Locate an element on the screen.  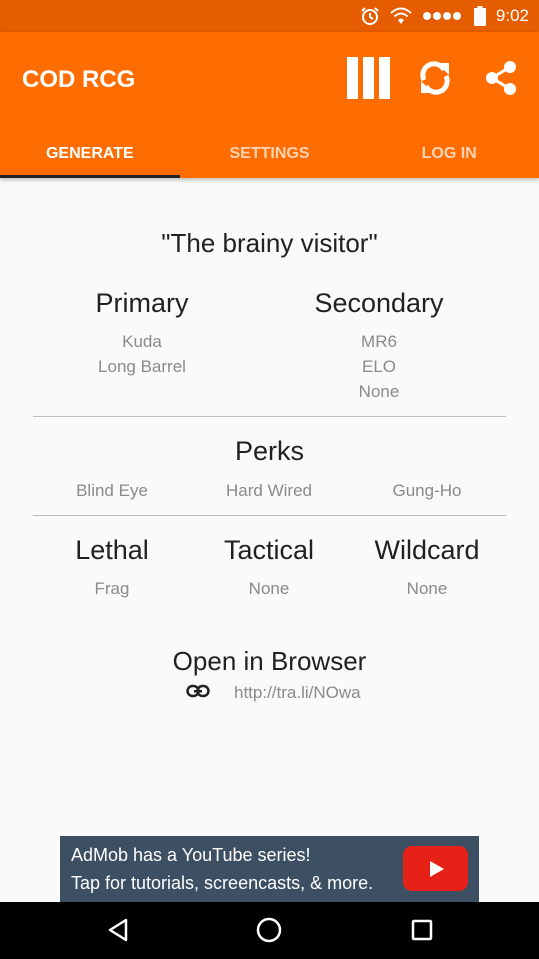
tactical-section: Tactical None is located at coordinates (269, 568).